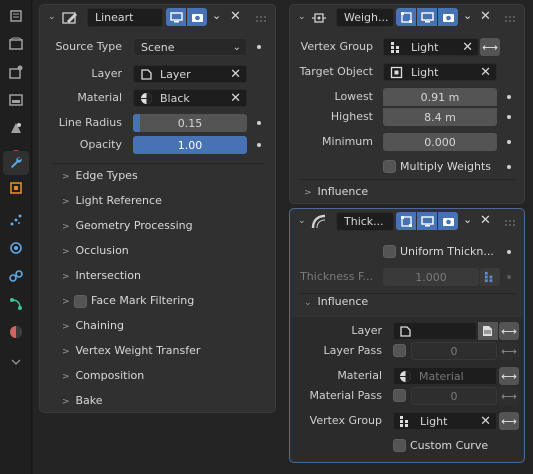  Describe the element at coordinates (16, 188) in the screenshot. I see `object-tab` at that location.